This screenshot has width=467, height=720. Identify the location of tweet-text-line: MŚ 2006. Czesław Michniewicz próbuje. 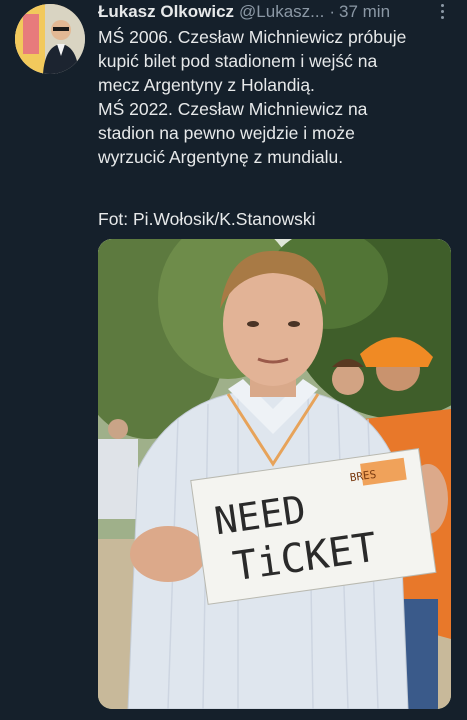
(252, 37).